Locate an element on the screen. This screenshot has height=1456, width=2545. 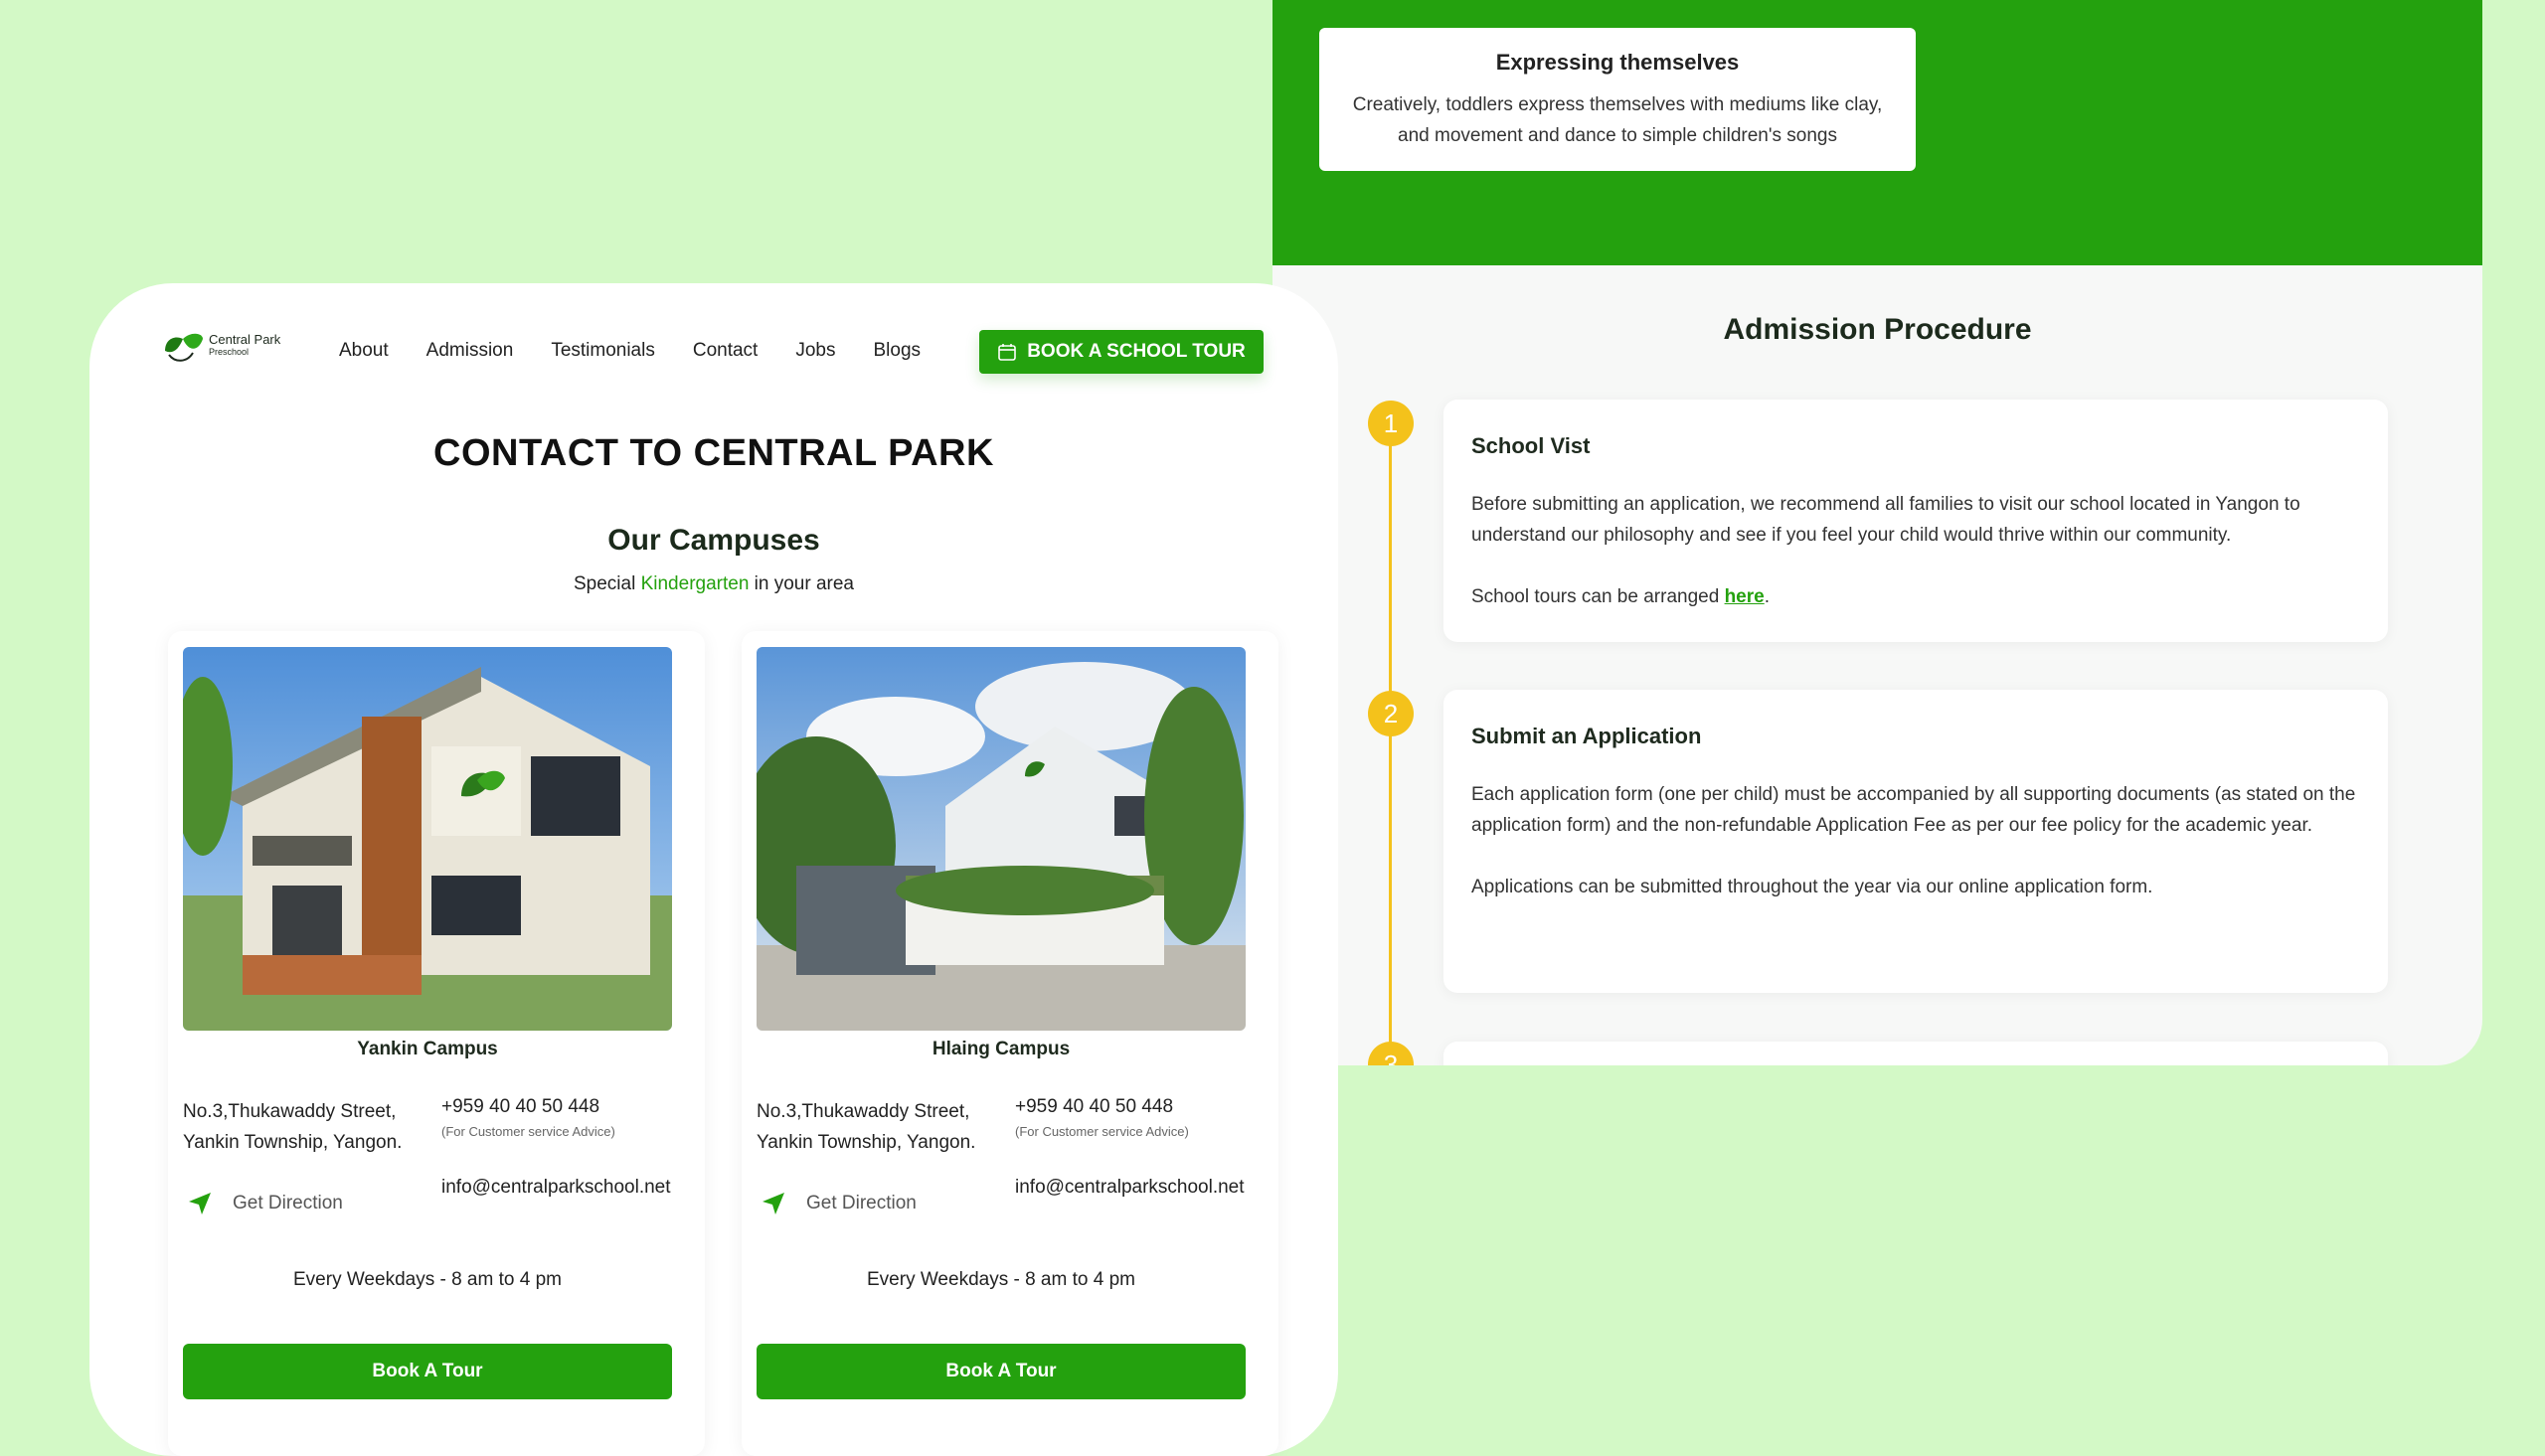
here-link: here is located at coordinates (1745, 596).